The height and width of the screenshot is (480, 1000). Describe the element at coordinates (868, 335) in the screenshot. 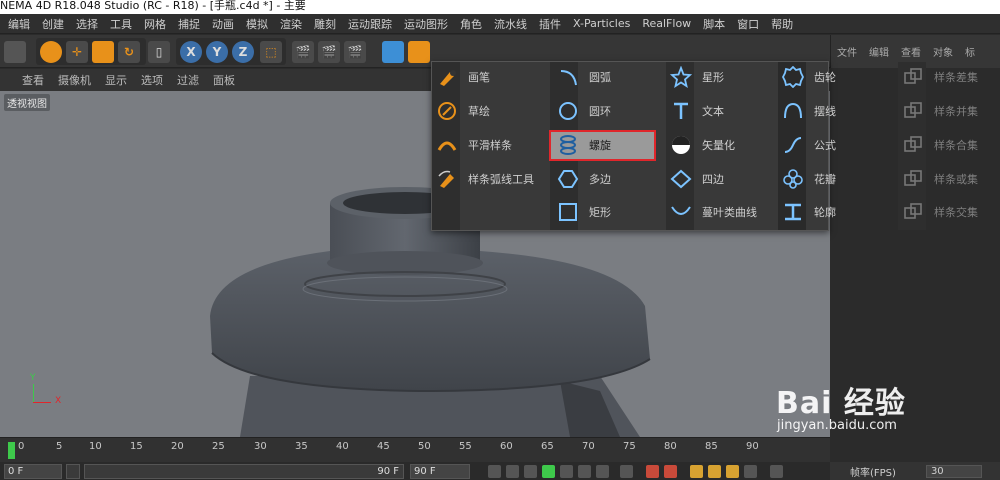

I see `attr-menu-mode: 模式` at that location.